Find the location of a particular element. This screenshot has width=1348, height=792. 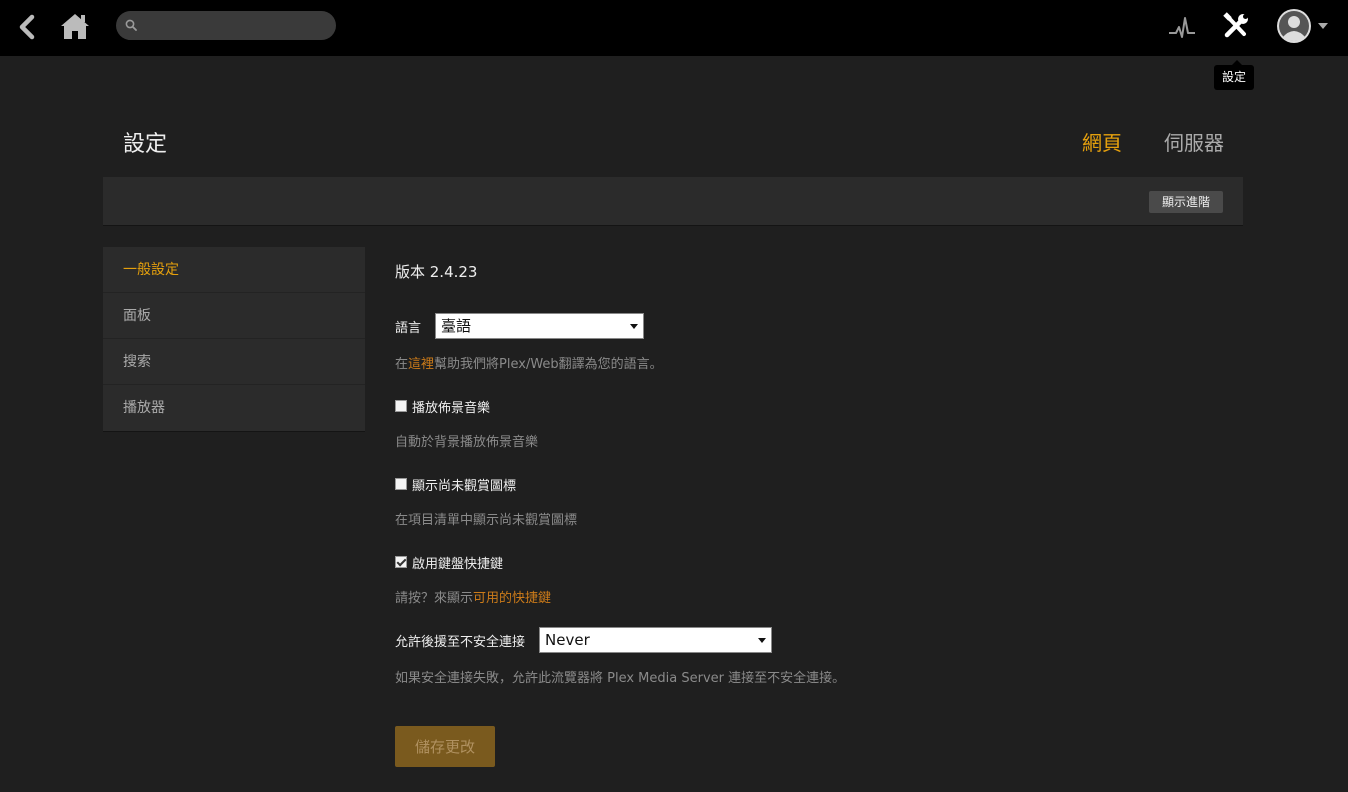

home-button is located at coordinates (75, 26).